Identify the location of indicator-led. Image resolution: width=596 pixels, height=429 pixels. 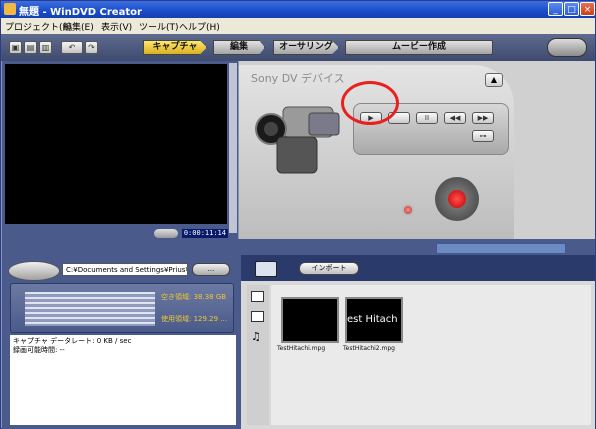
(408, 210).